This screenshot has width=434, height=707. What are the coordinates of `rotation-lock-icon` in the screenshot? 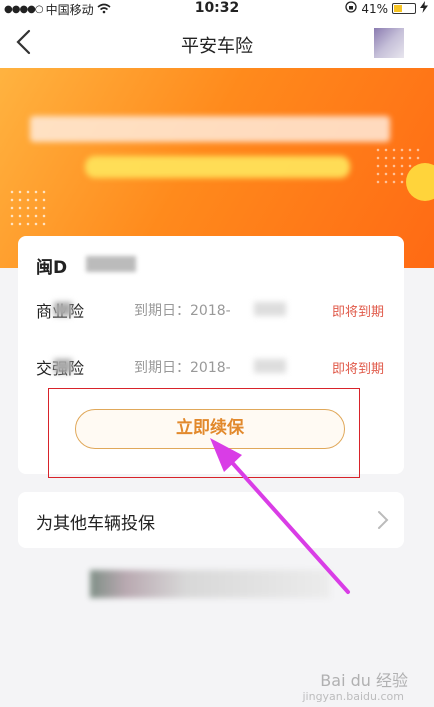 It's located at (351, 8).